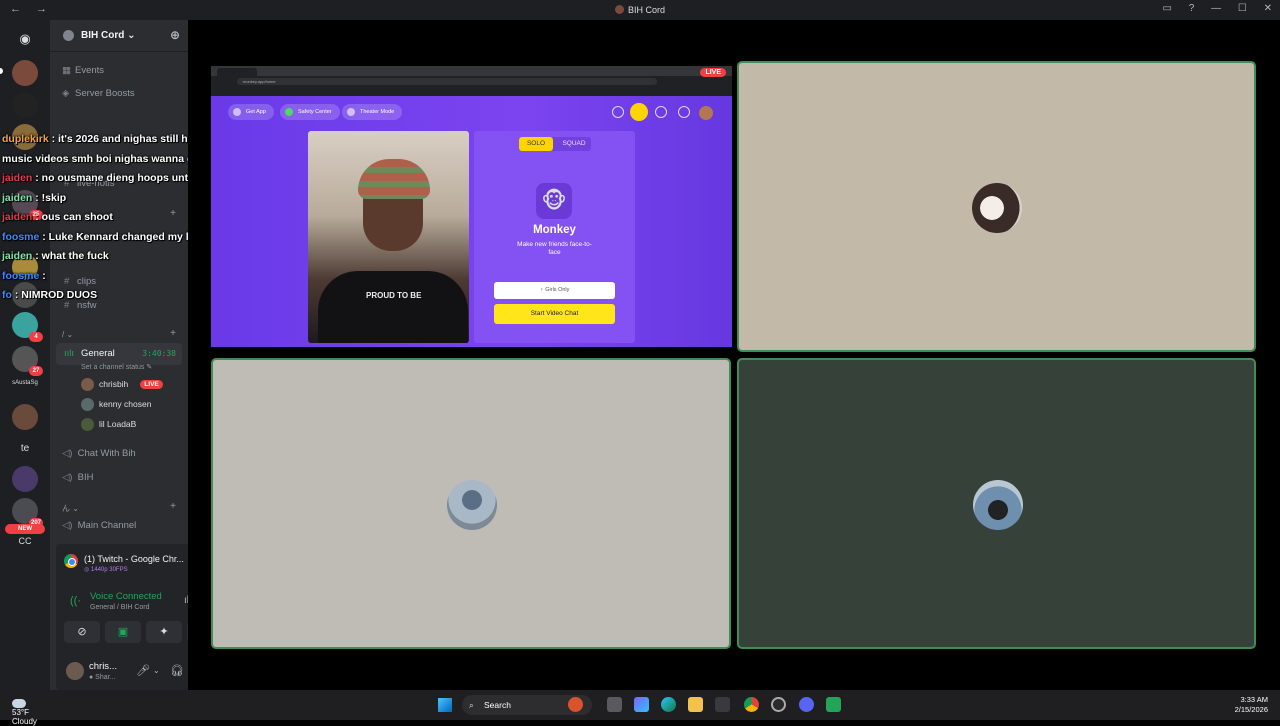  I want to click on help-icon: ?, so click(1192, 8).